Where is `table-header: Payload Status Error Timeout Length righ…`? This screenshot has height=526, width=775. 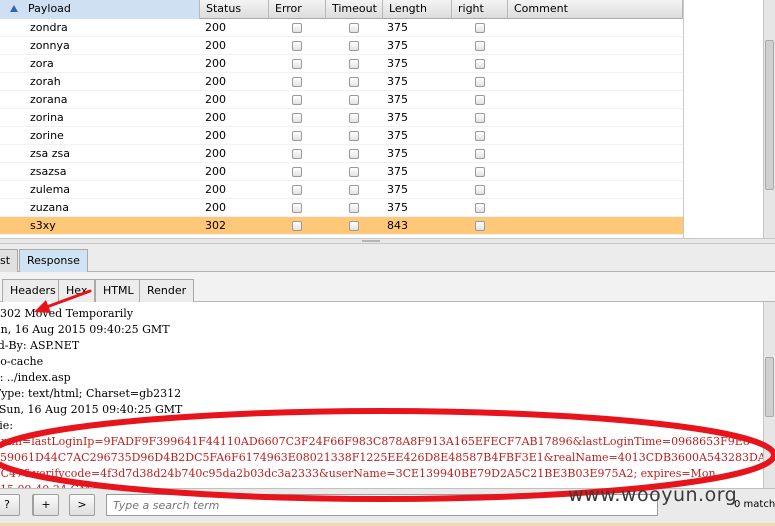
table-header: Payload Status Error Timeout Length righ… is located at coordinates (341, 9).